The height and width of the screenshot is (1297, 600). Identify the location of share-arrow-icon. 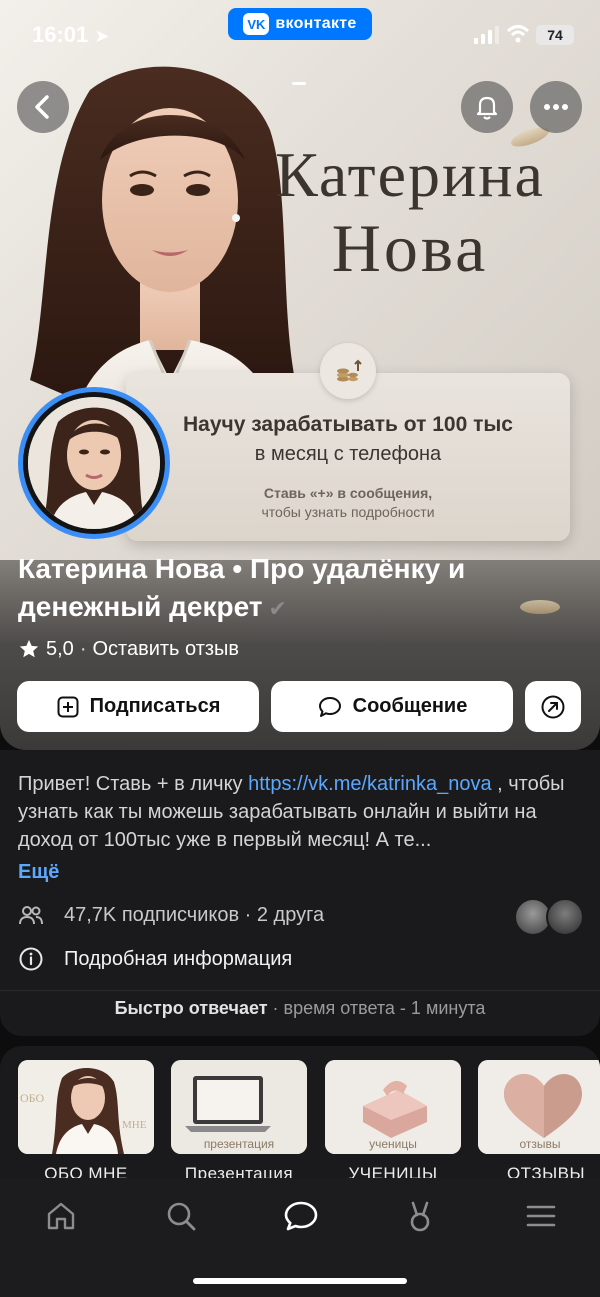
(553, 706).